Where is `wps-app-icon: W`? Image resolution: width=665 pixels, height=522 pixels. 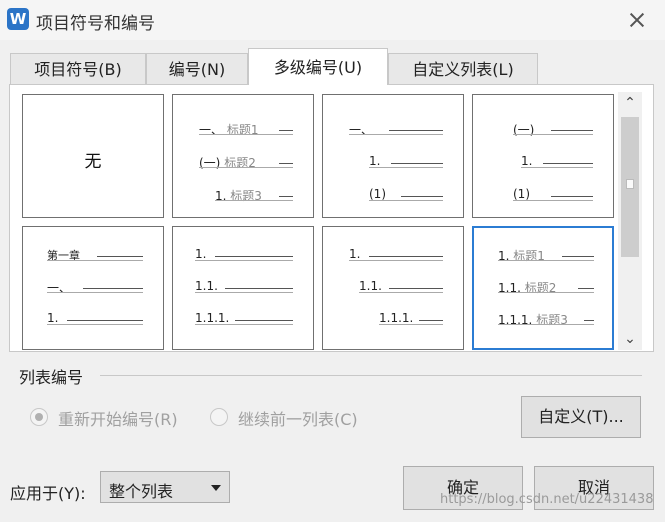 wps-app-icon: W is located at coordinates (18, 19).